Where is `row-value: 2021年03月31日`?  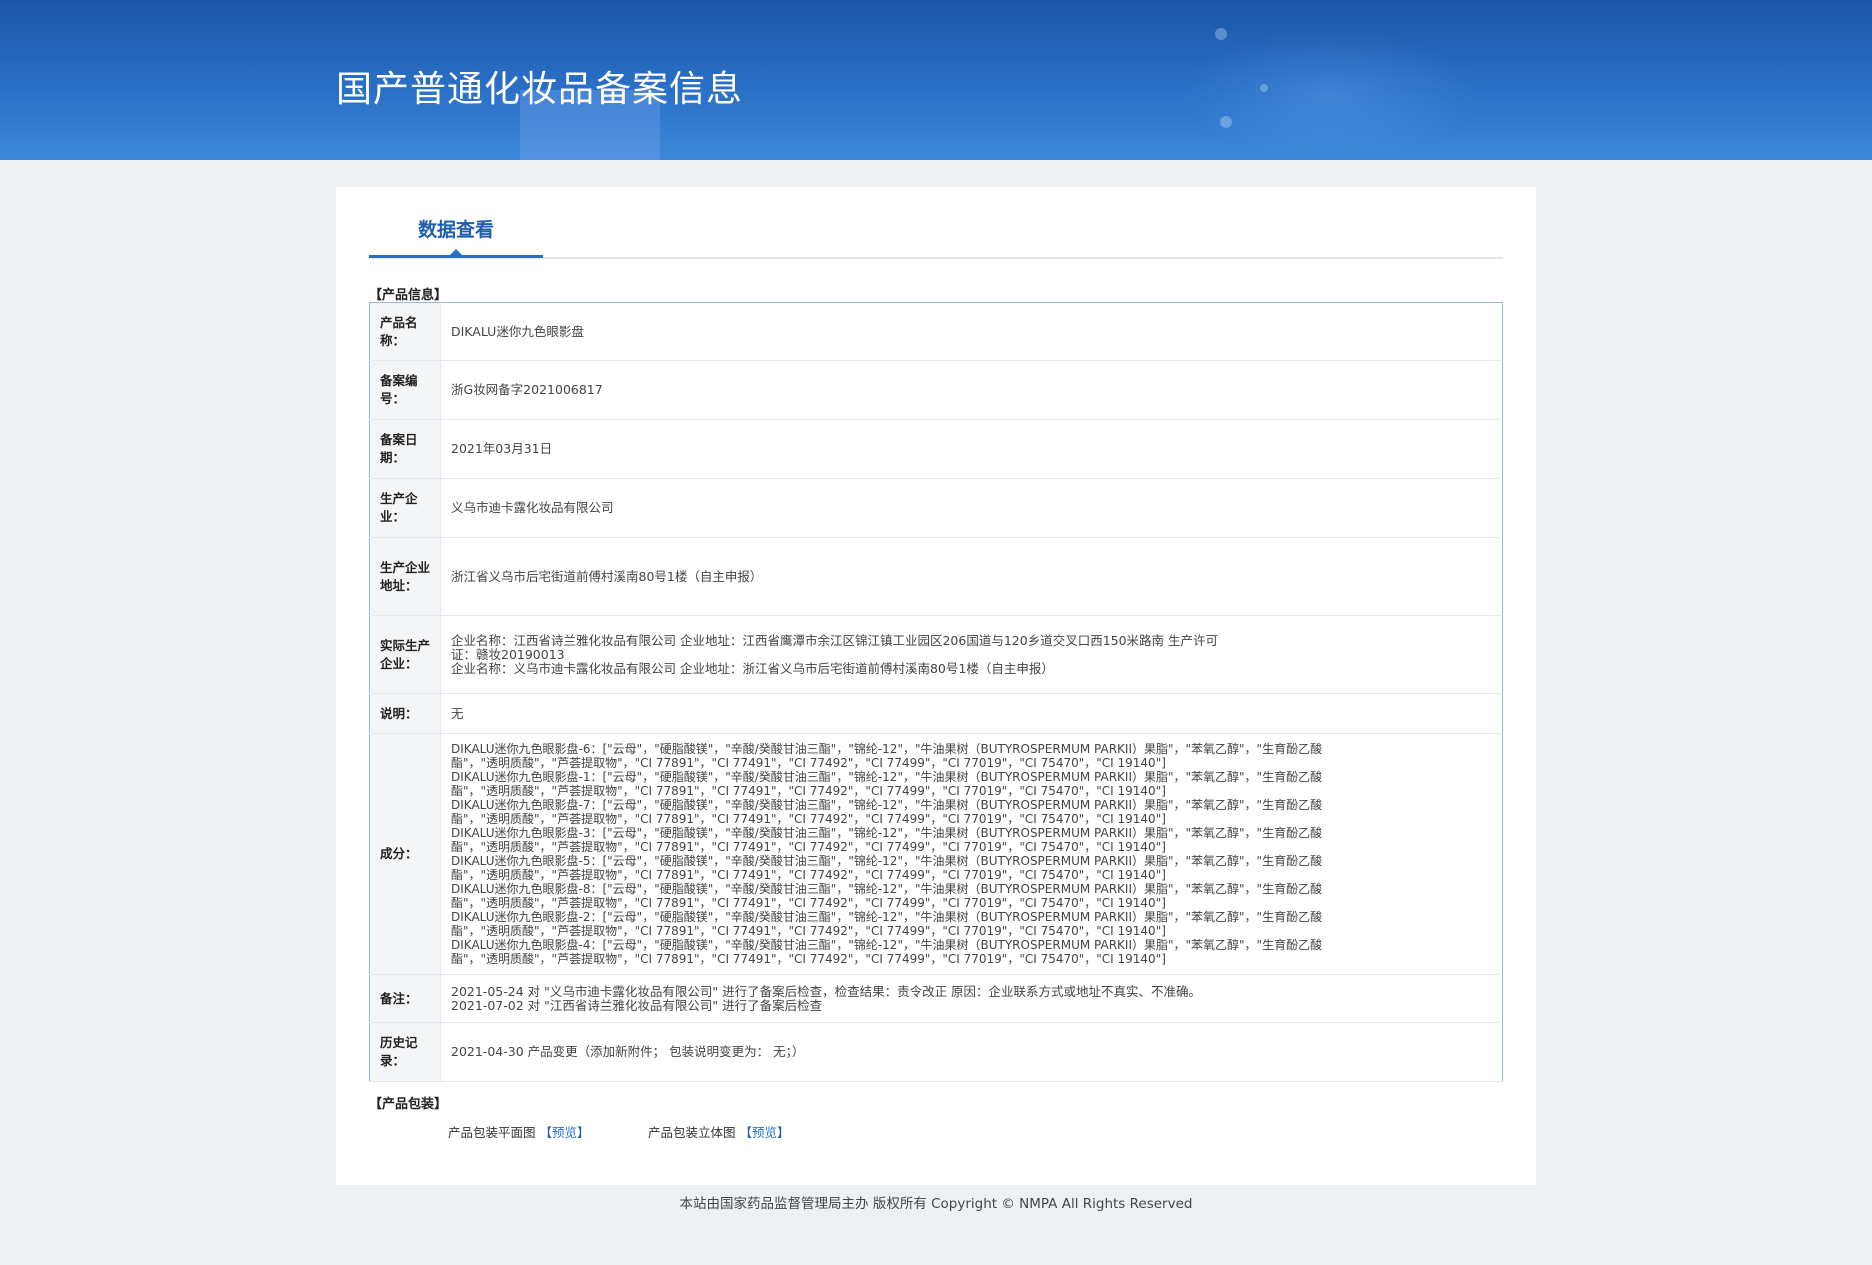 row-value: 2021年03月31日 is located at coordinates (971, 449).